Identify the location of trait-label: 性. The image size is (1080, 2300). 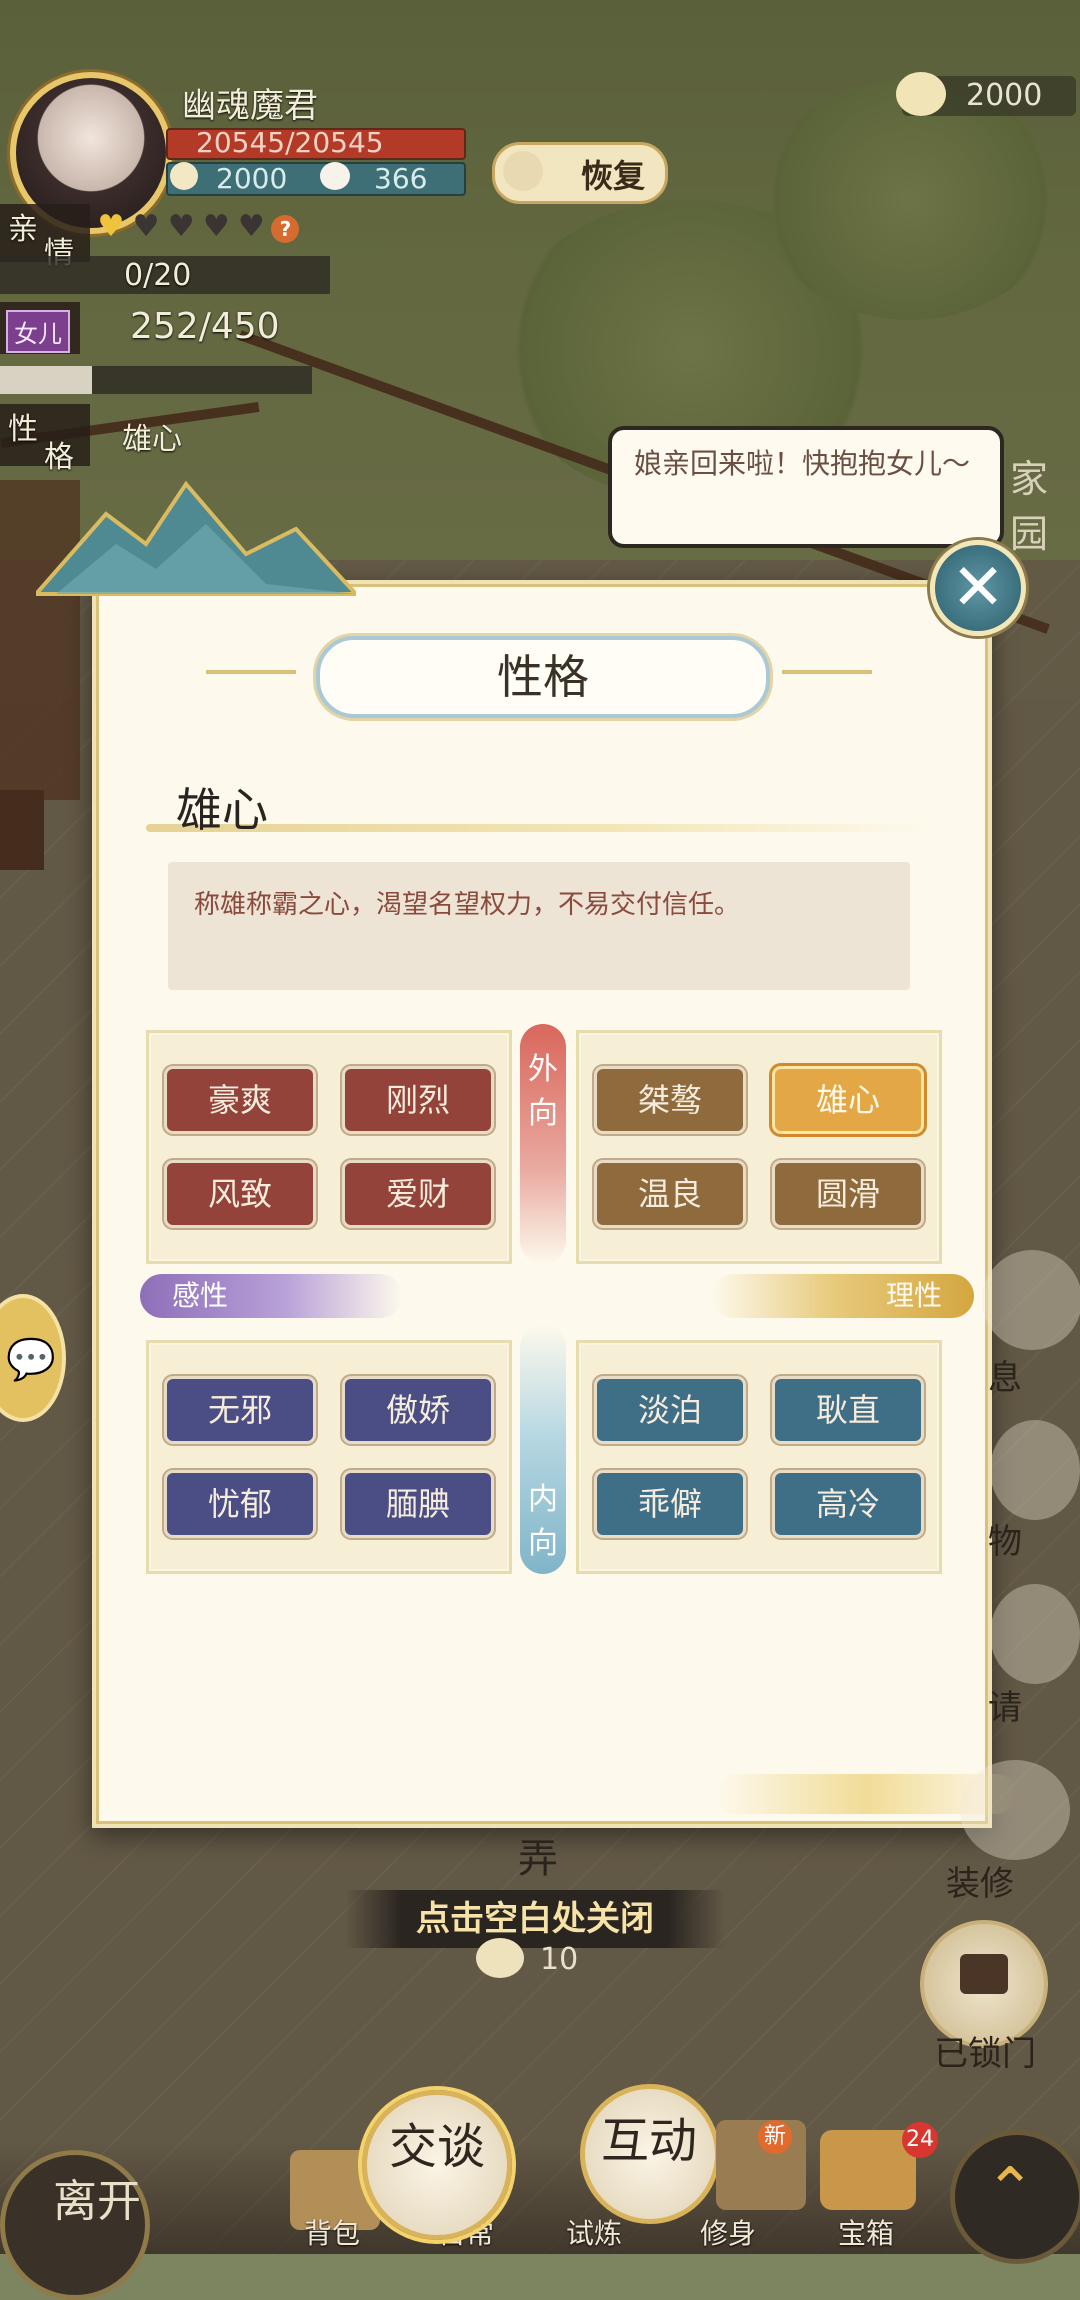
(23, 429).